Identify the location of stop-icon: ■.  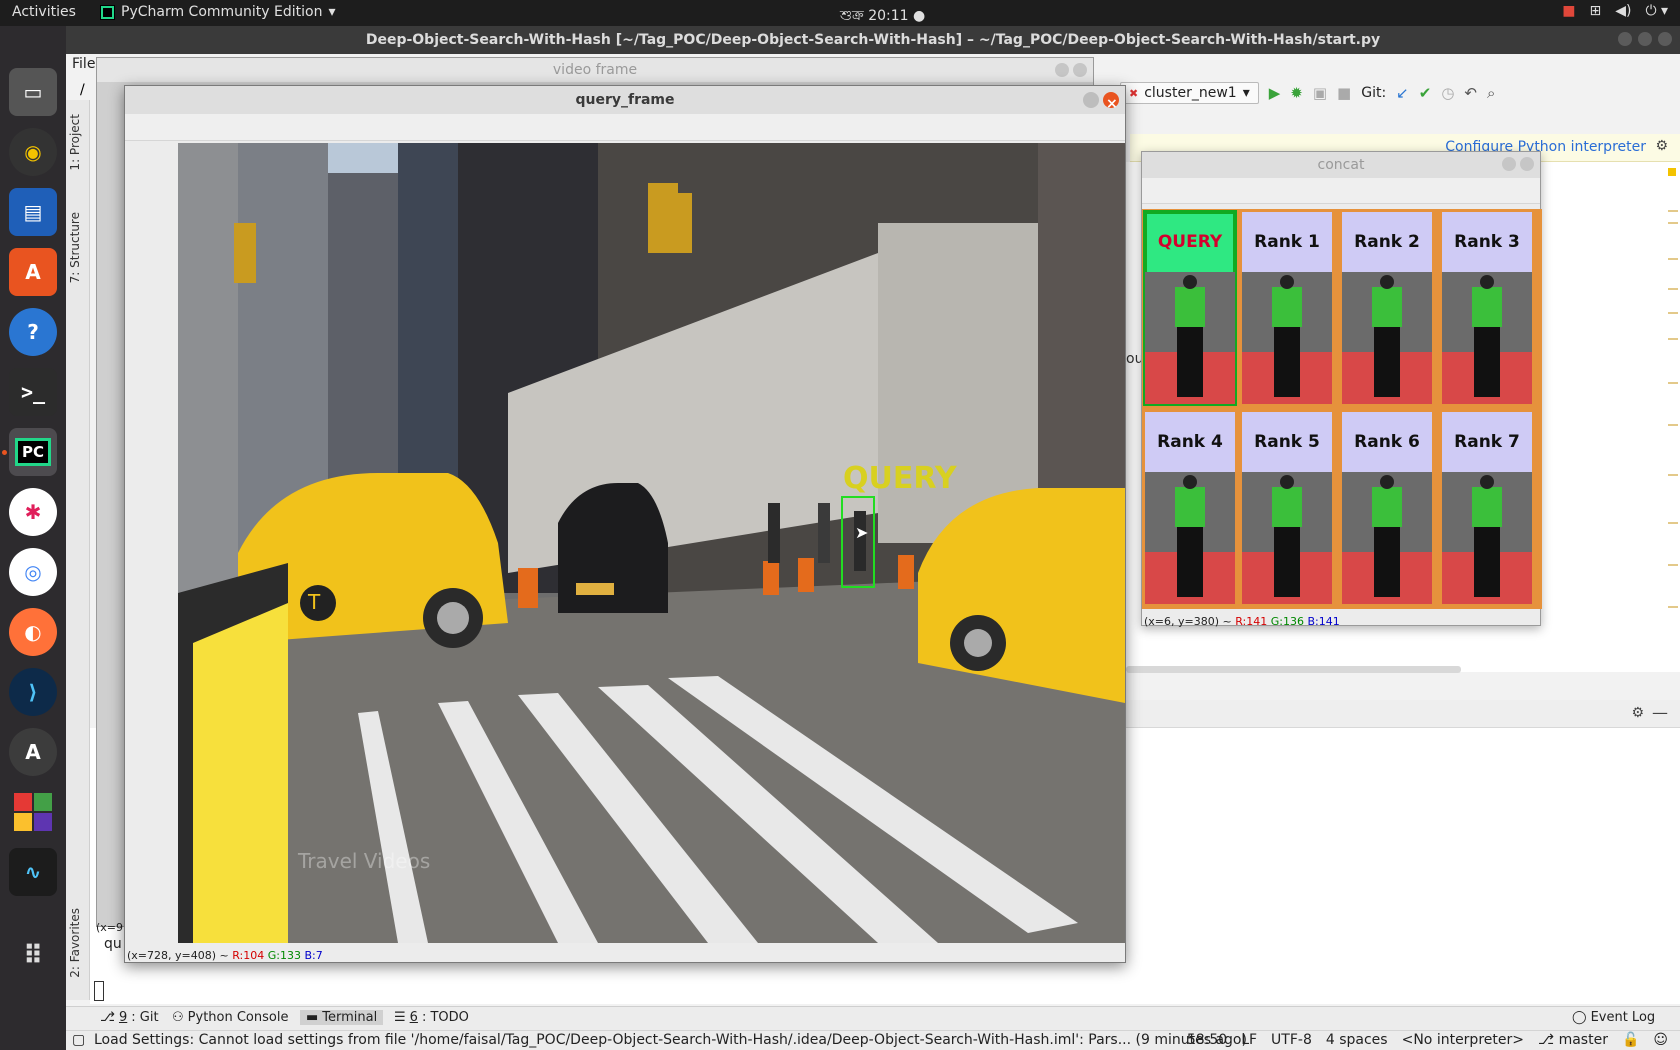
(1344, 93).